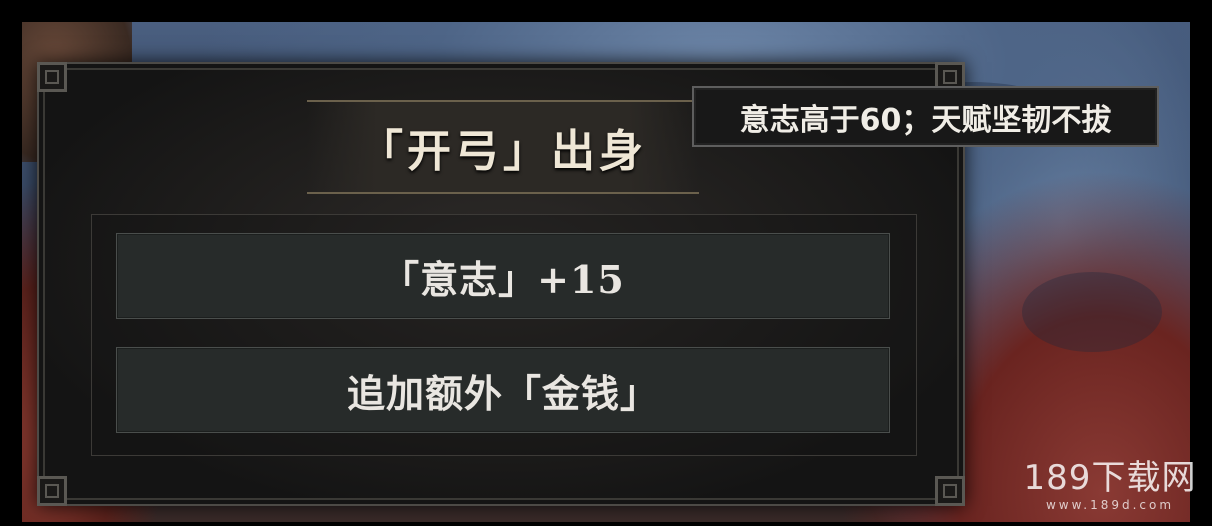 This screenshot has height=526, width=1212. I want to click on cloth-fold, so click(1092, 312).